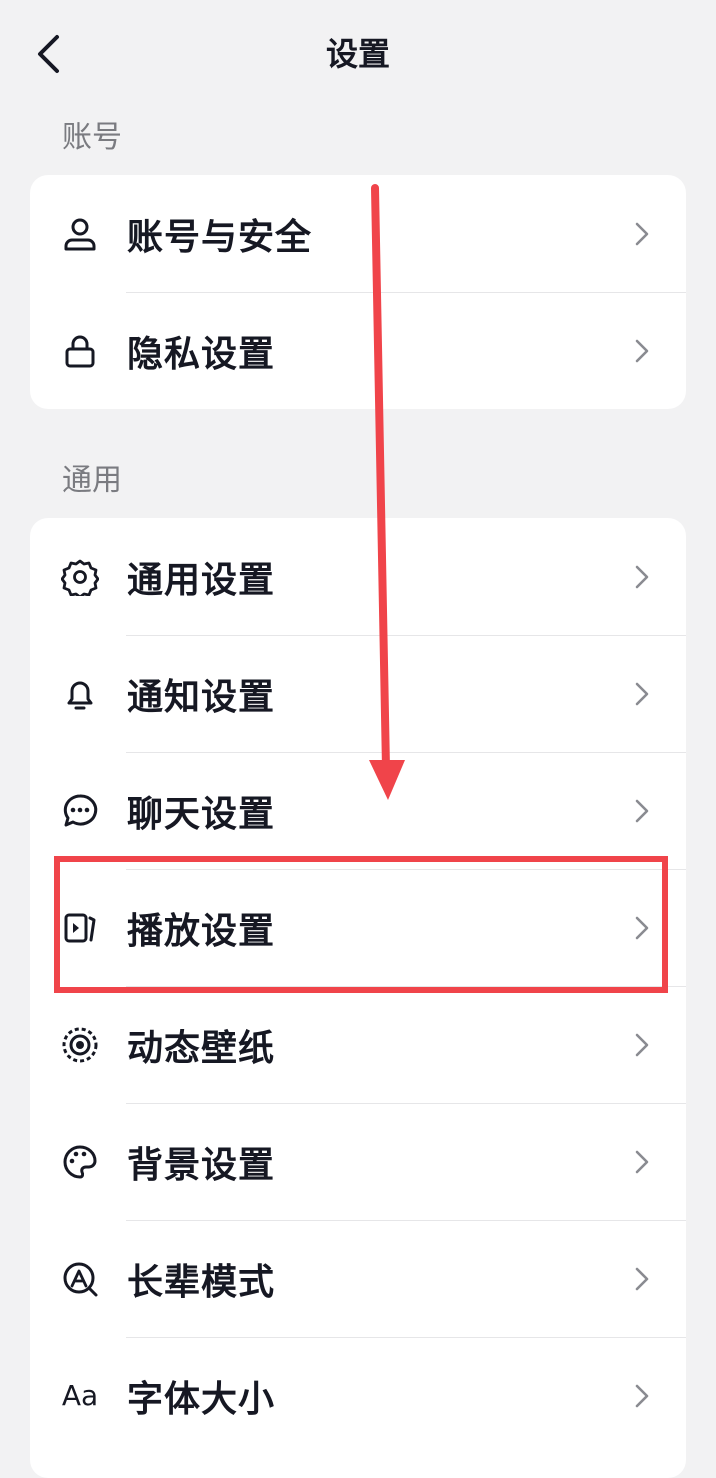  Describe the element at coordinates (201, 1048) in the screenshot. I see `settings-item-label: 动态壁纸` at that location.